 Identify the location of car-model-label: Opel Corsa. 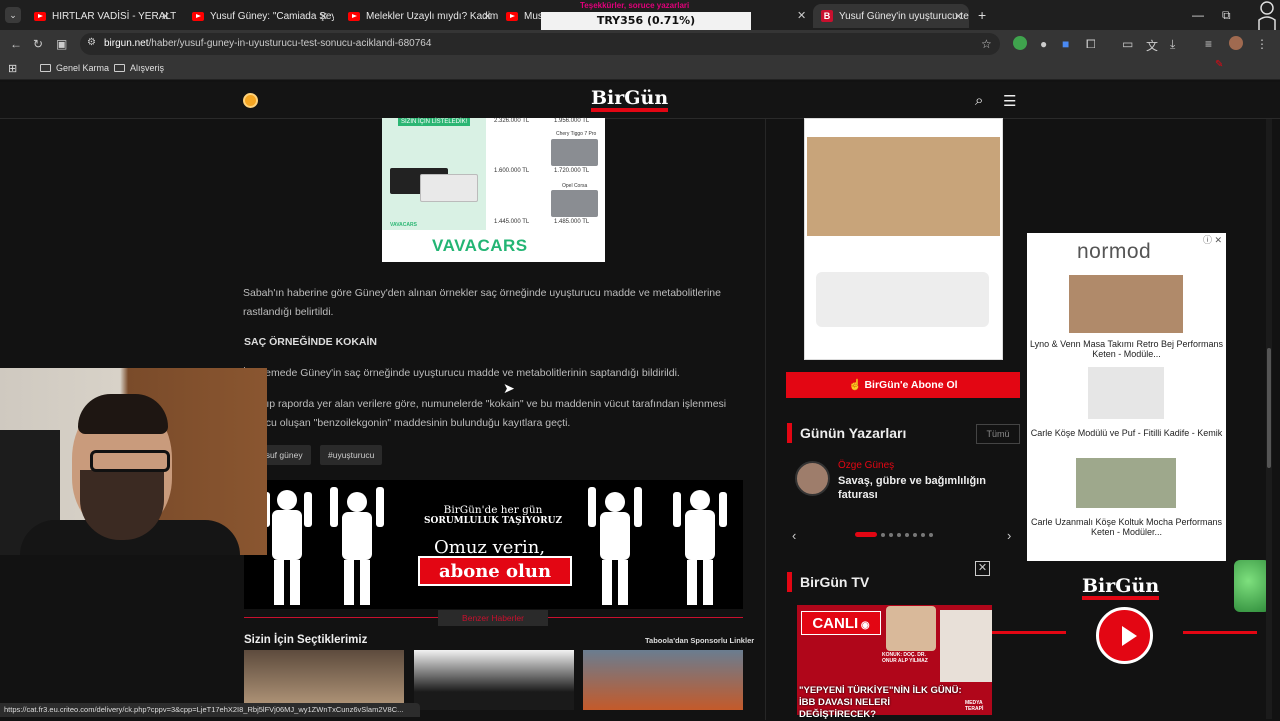
(575, 186).